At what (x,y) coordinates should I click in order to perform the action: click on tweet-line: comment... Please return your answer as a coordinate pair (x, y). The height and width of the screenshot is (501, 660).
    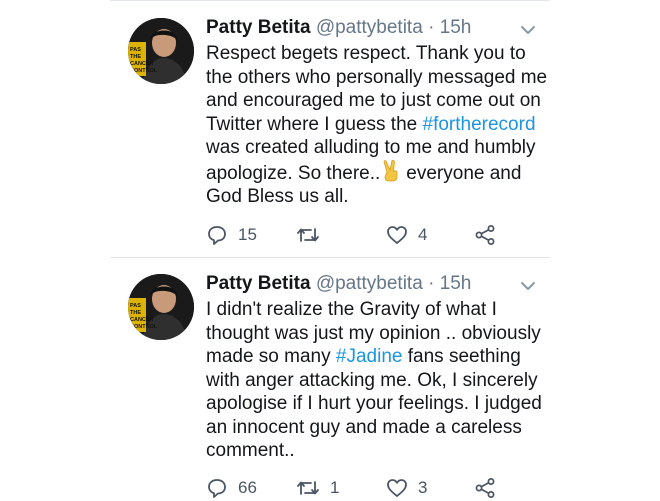
    Looking at the image, I should click on (250, 450).